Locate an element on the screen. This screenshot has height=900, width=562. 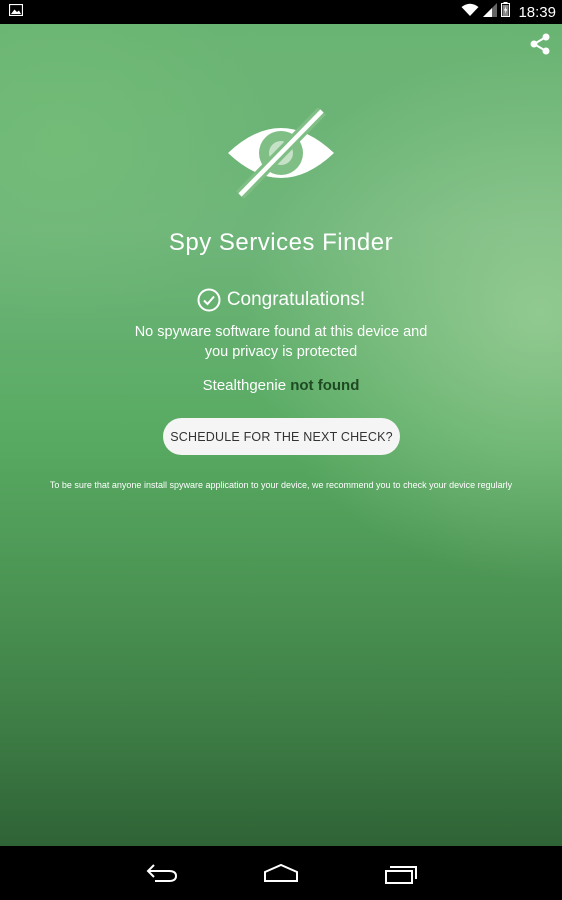
share-icon is located at coordinates (540, 44).